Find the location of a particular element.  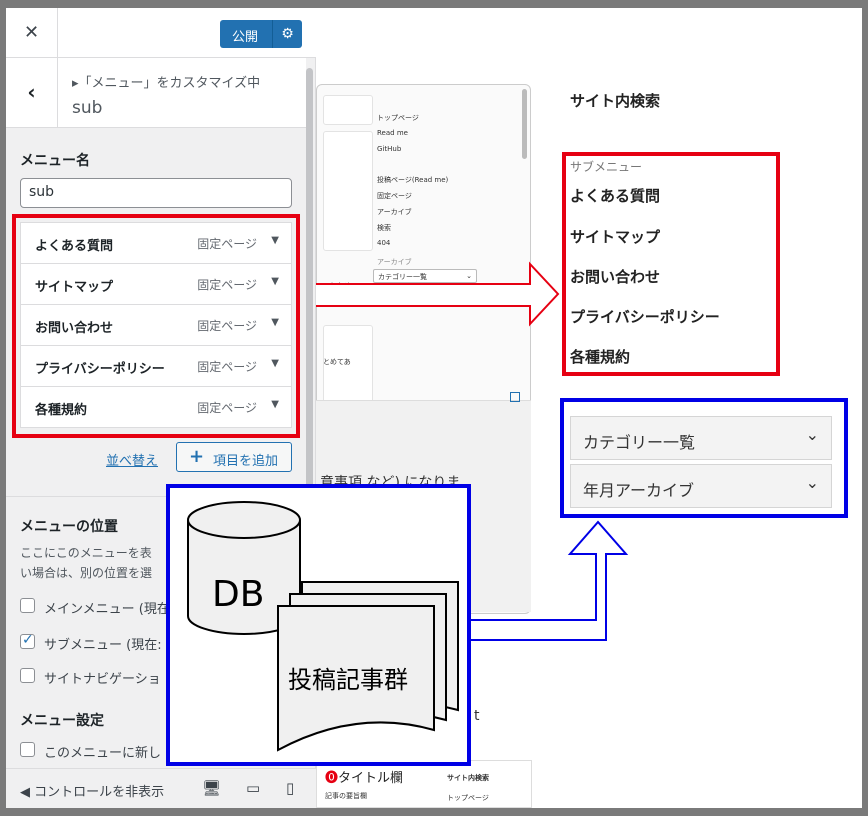

hide-controls-label: コントロールを非表示 is located at coordinates (99, 792).